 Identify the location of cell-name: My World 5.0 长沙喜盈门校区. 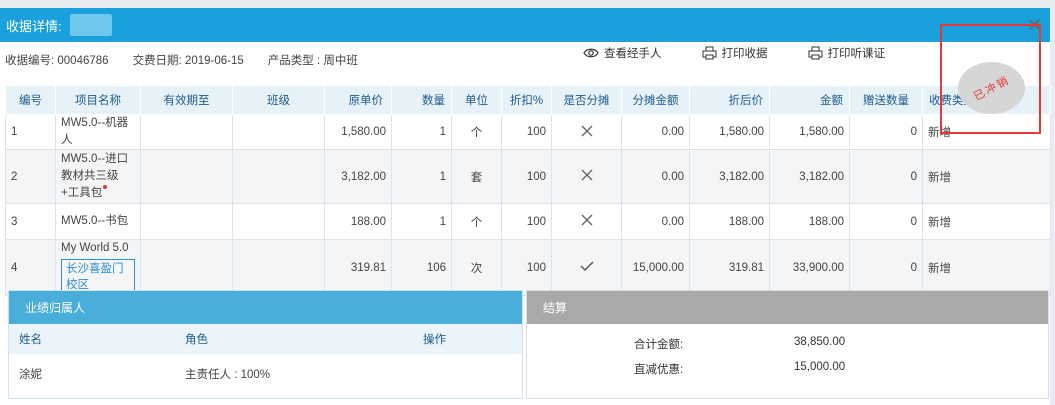
(98, 267).